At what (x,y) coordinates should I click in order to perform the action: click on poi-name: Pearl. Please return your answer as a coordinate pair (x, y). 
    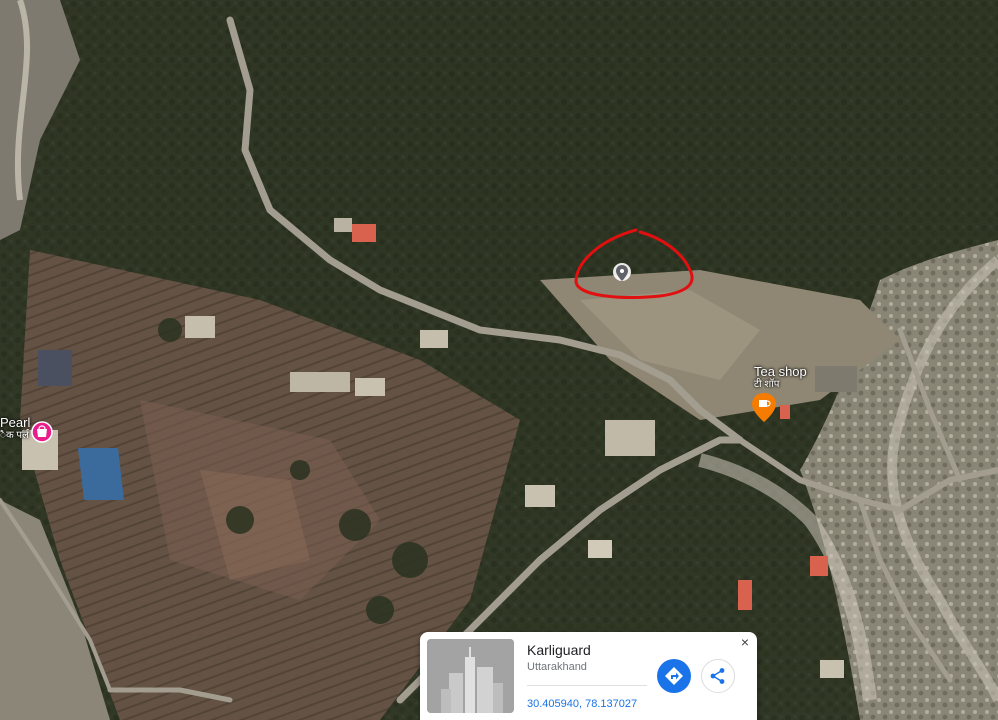
    Looking at the image, I should click on (15, 422).